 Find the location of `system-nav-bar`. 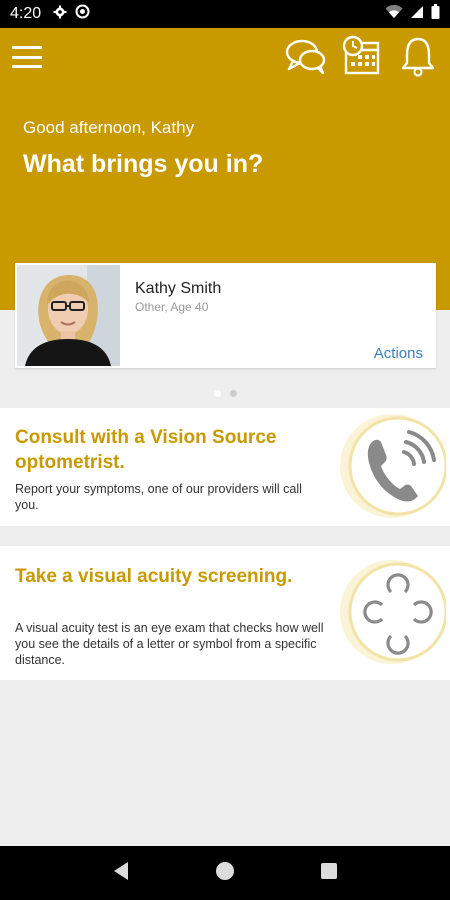

system-nav-bar is located at coordinates (225, 873).